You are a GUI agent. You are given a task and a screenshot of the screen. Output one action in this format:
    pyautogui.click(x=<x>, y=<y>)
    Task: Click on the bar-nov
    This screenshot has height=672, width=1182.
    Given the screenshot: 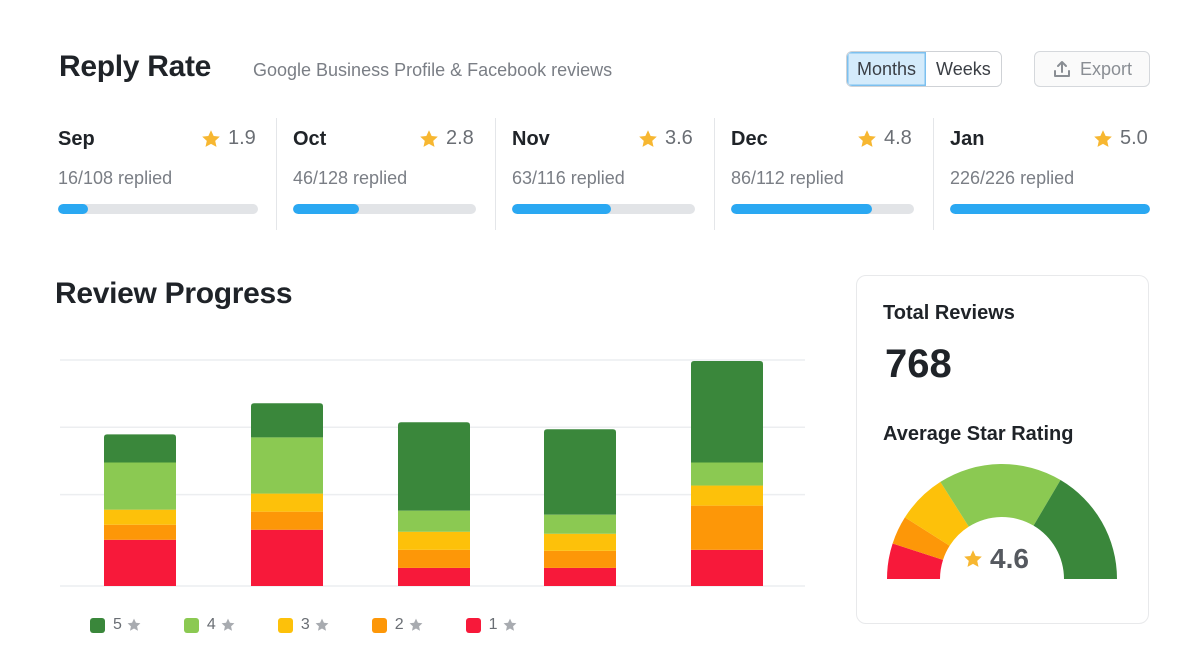 What is the action you would take?
    pyautogui.click(x=434, y=504)
    